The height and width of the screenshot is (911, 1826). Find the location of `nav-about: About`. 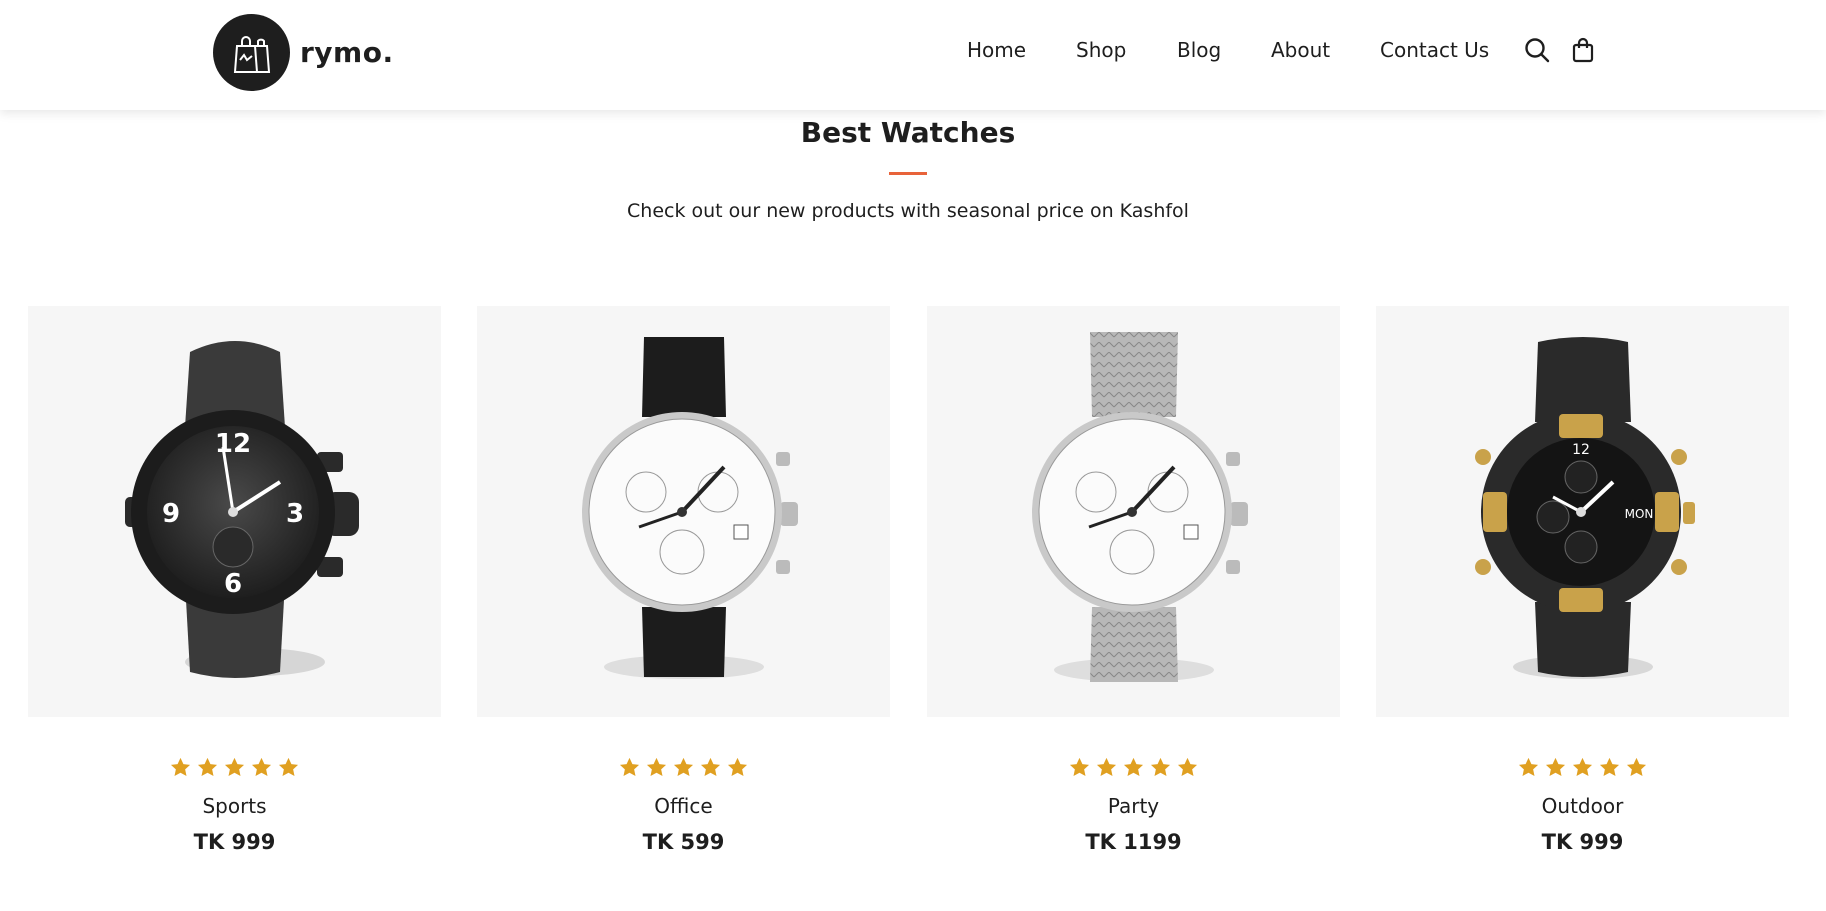

nav-about: About is located at coordinates (1300, 50).